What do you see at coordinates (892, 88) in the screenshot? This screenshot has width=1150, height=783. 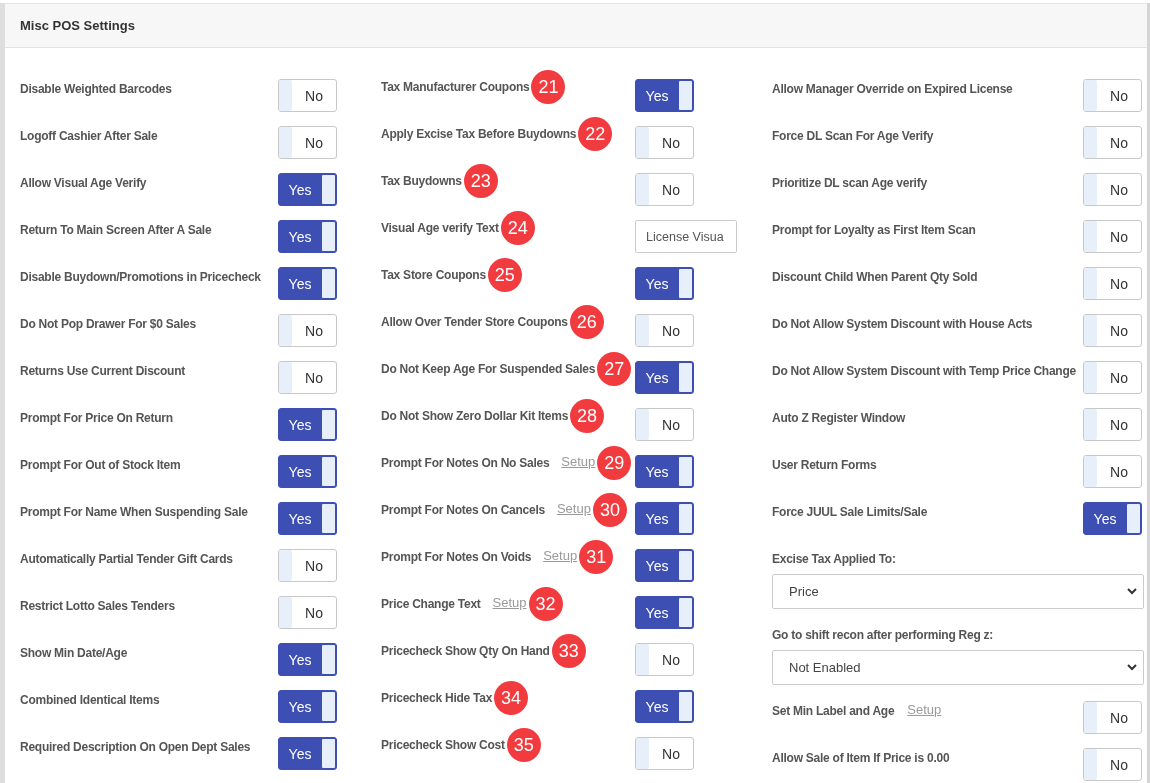 I see `setting-label: Allow Manager Override on Expired License` at bounding box center [892, 88].